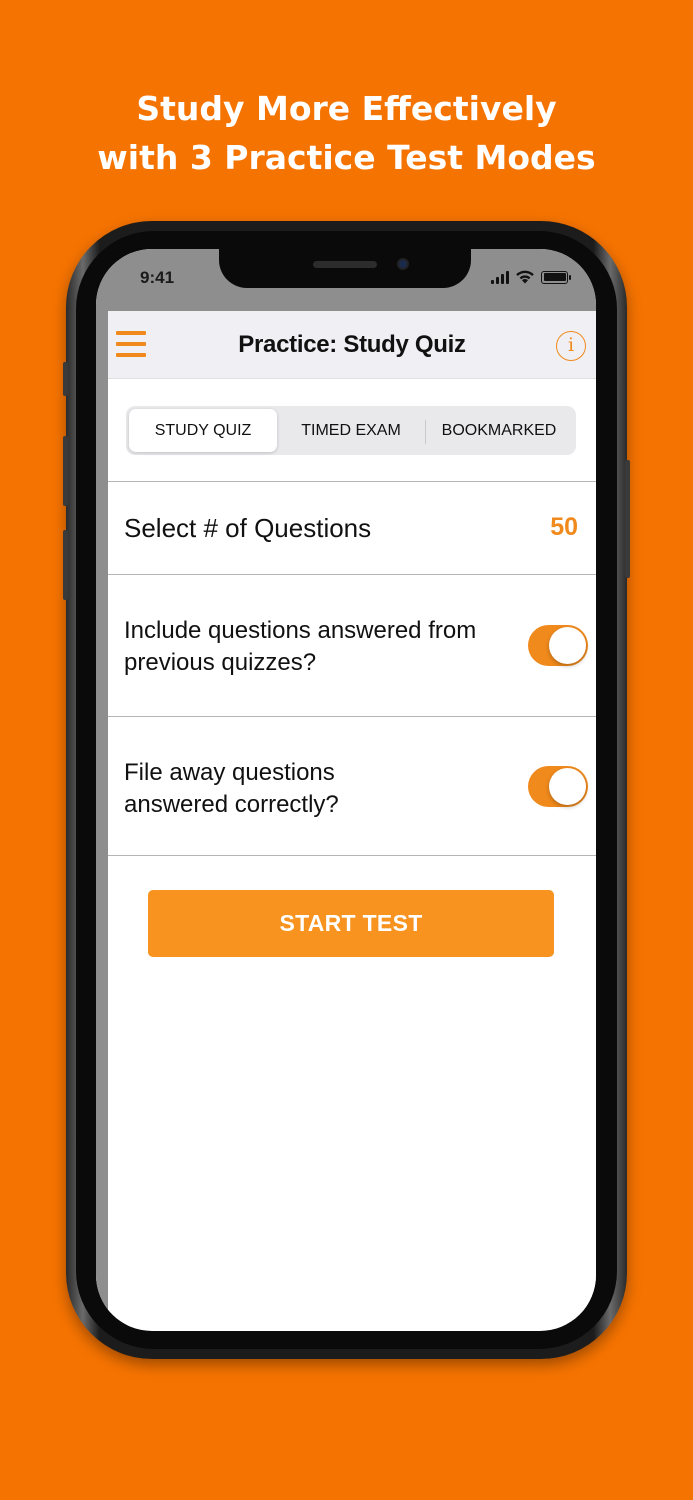 This screenshot has height=1500, width=693. Describe the element at coordinates (500, 277) in the screenshot. I see `cellular-signal-icon` at that location.